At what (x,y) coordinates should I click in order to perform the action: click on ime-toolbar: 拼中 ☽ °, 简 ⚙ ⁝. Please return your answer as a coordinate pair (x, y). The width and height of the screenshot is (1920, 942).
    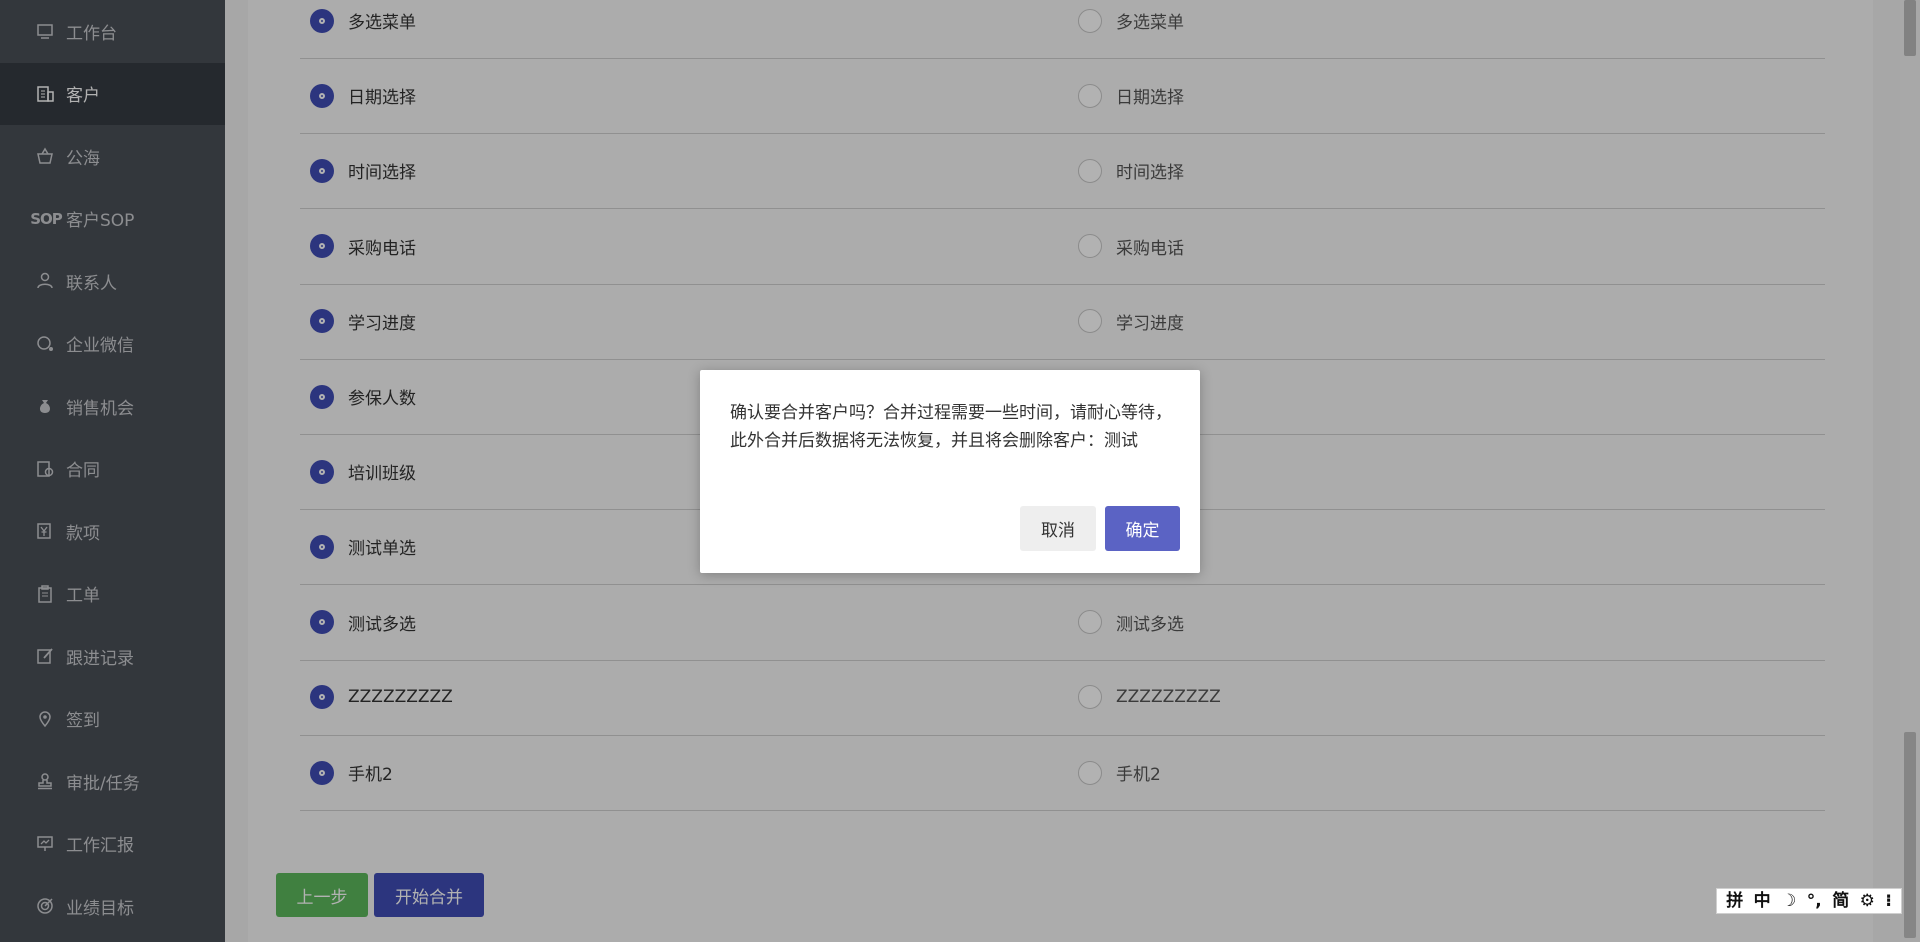
    Looking at the image, I should click on (1809, 901).